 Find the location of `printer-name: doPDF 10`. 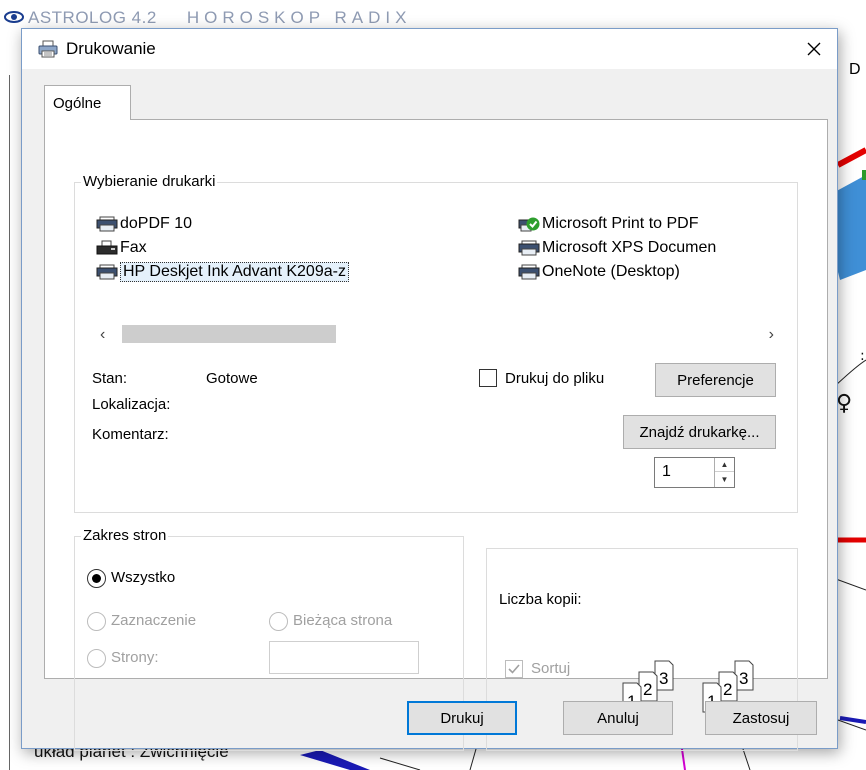

printer-name: doPDF 10 is located at coordinates (156, 223).